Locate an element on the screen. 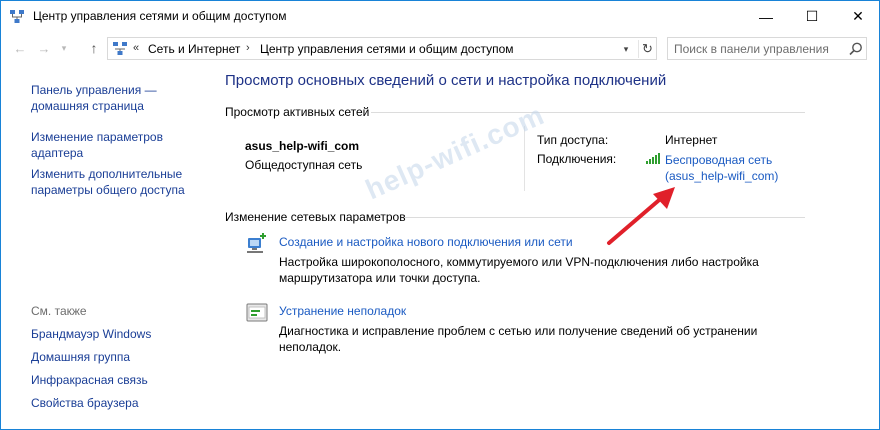  window-title: Центр управления сетями и общим доступом is located at coordinates (160, 16).